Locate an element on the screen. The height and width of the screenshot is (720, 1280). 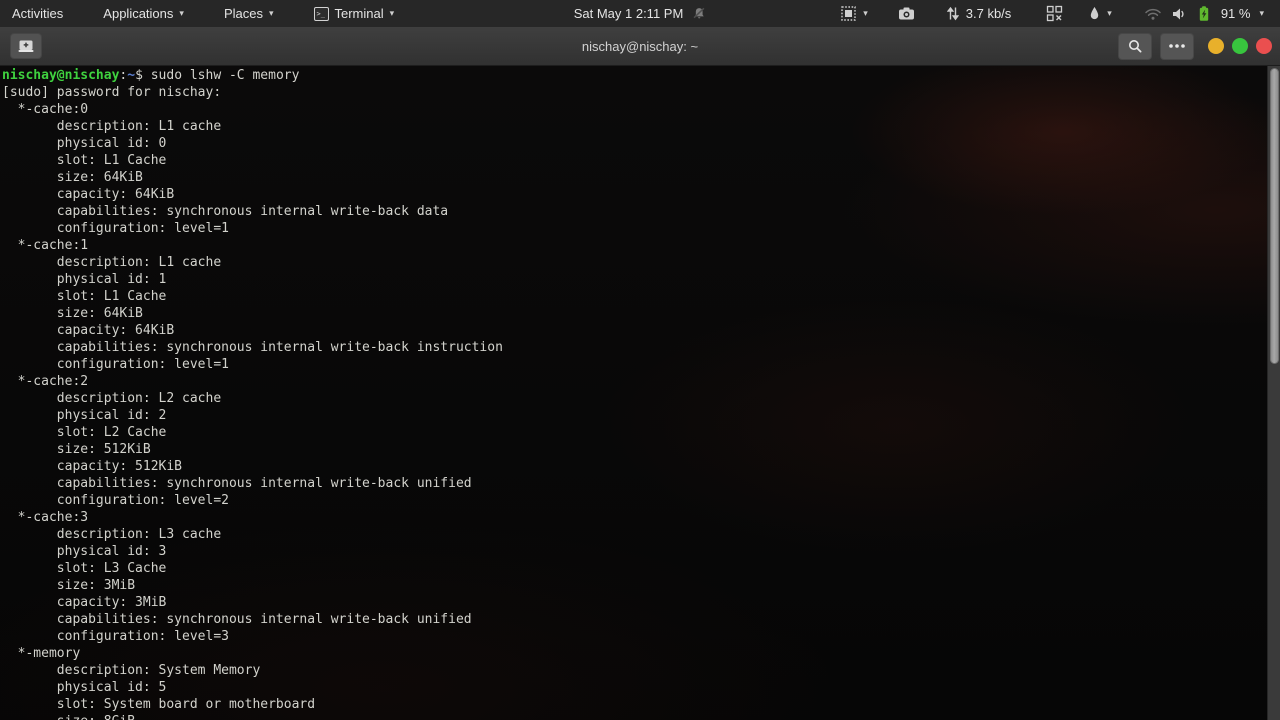
screenshot-button is located at coordinates (906, 13).